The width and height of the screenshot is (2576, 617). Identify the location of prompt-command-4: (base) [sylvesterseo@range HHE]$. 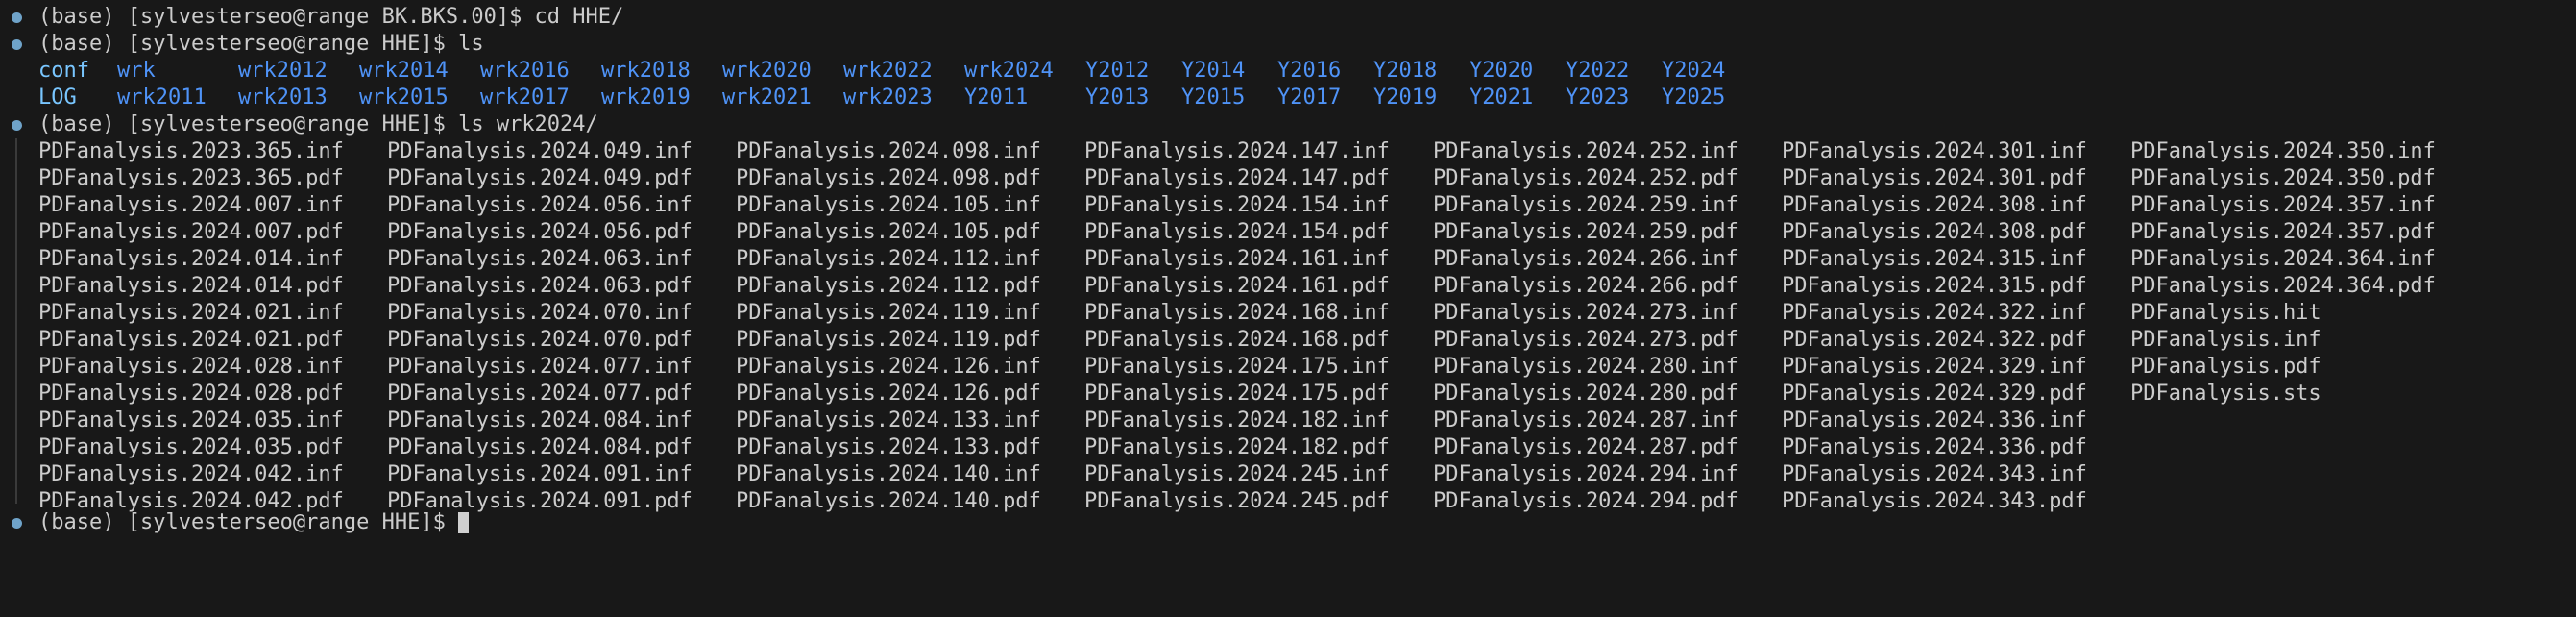
(248, 522).